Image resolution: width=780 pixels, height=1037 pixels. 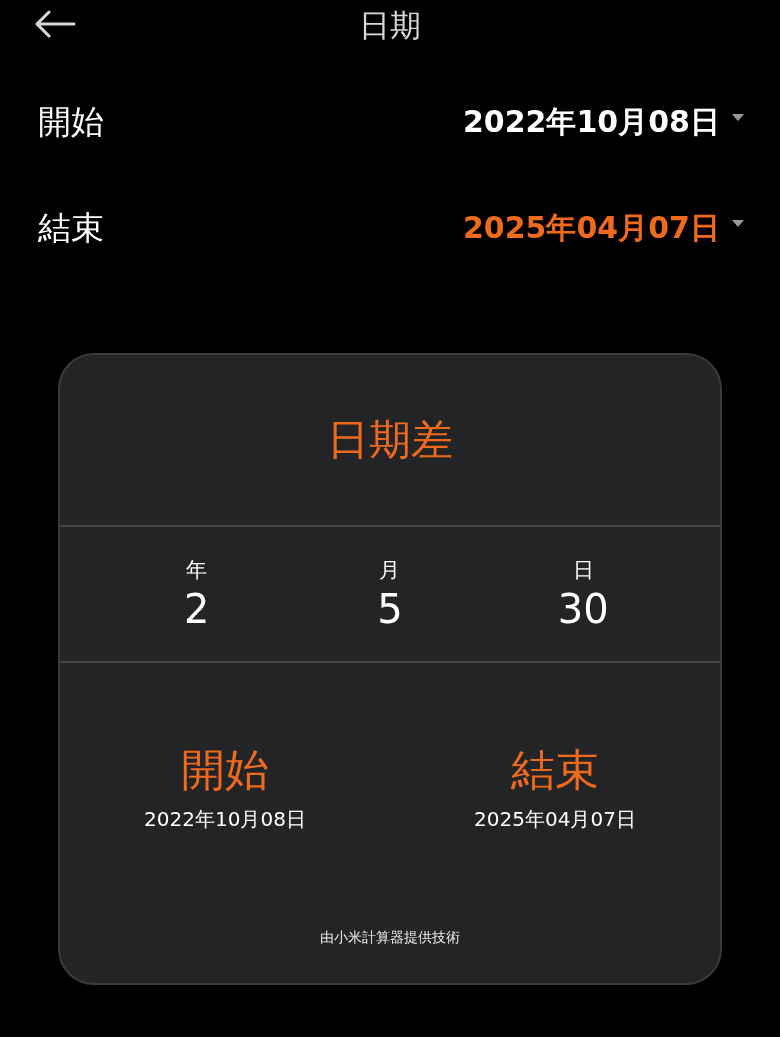 What do you see at coordinates (390, 570) in the screenshot?
I see `unit-label: 月` at bounding box center [390, 570].